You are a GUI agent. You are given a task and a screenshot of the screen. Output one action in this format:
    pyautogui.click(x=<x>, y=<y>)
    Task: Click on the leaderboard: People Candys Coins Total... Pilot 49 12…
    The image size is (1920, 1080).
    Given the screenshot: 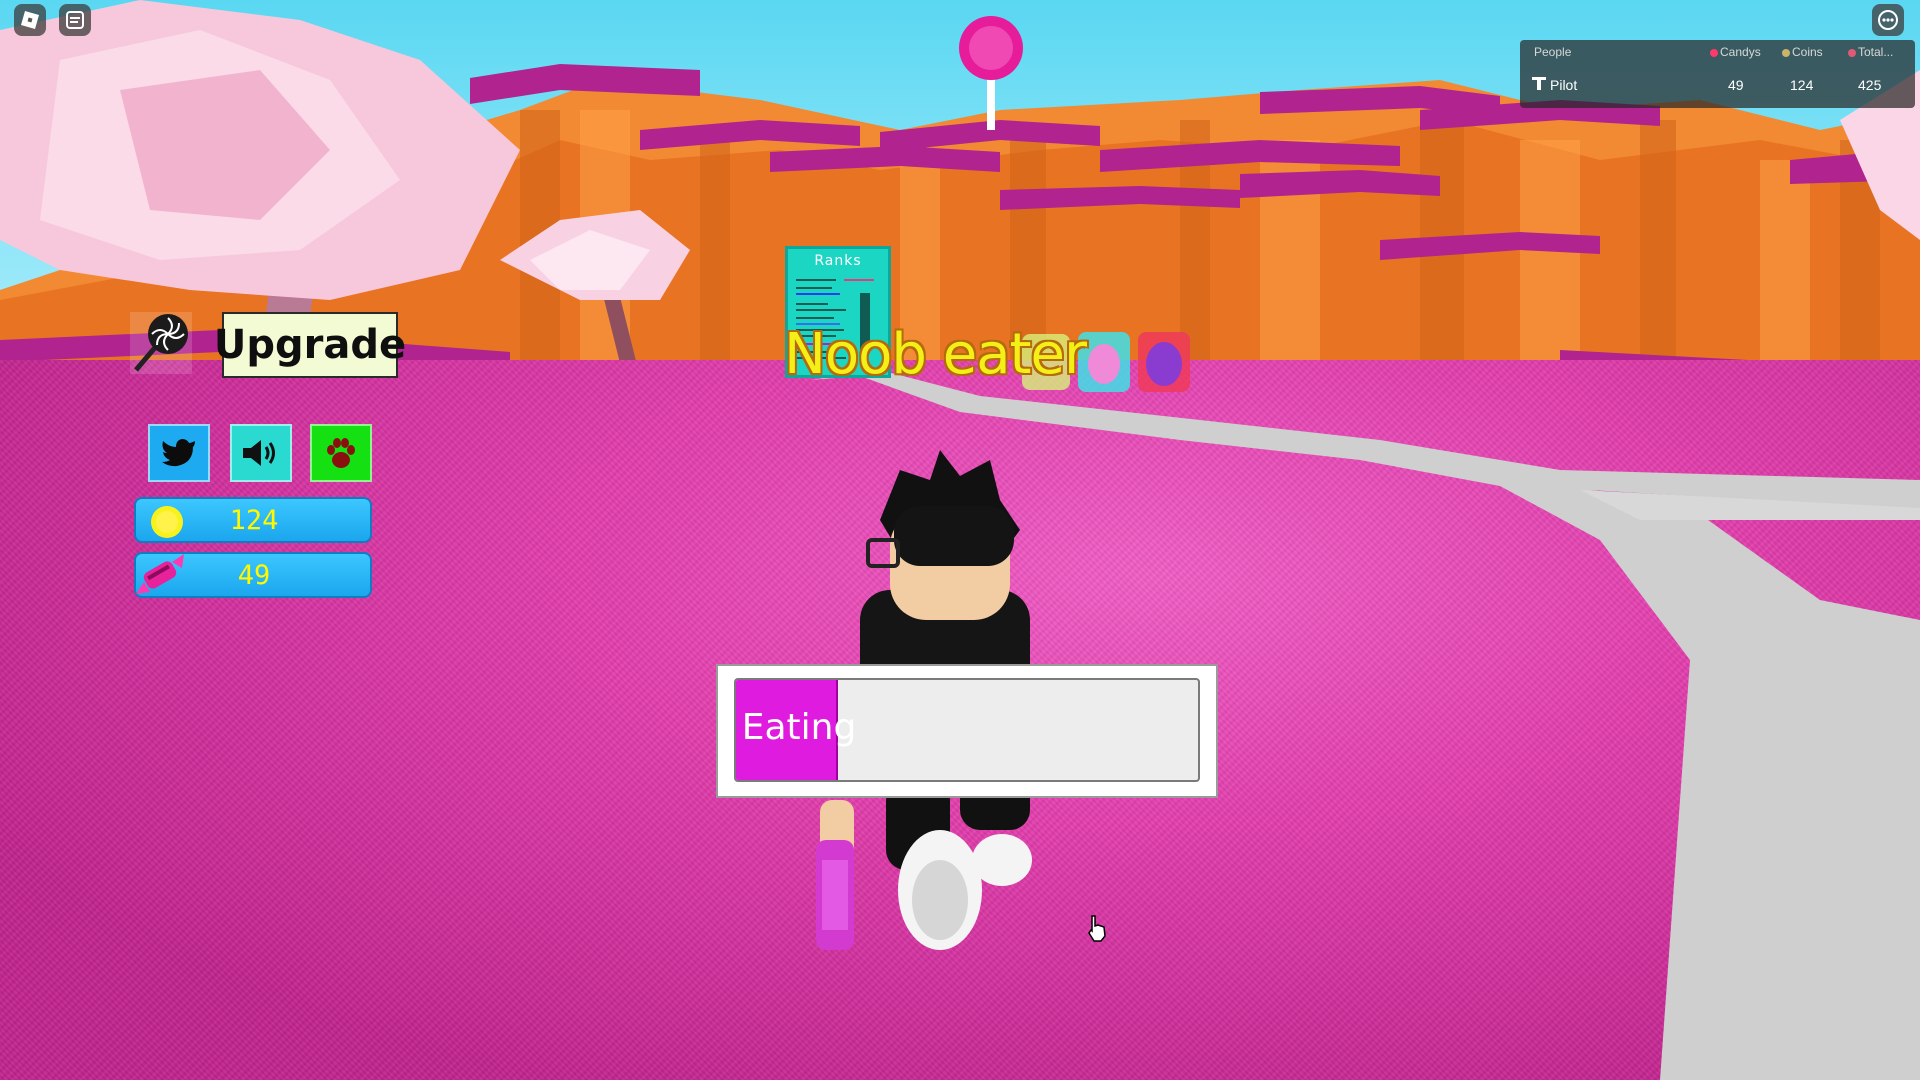 What is the action you would take?
    pyautogui.click(x=1717, y=74)
    